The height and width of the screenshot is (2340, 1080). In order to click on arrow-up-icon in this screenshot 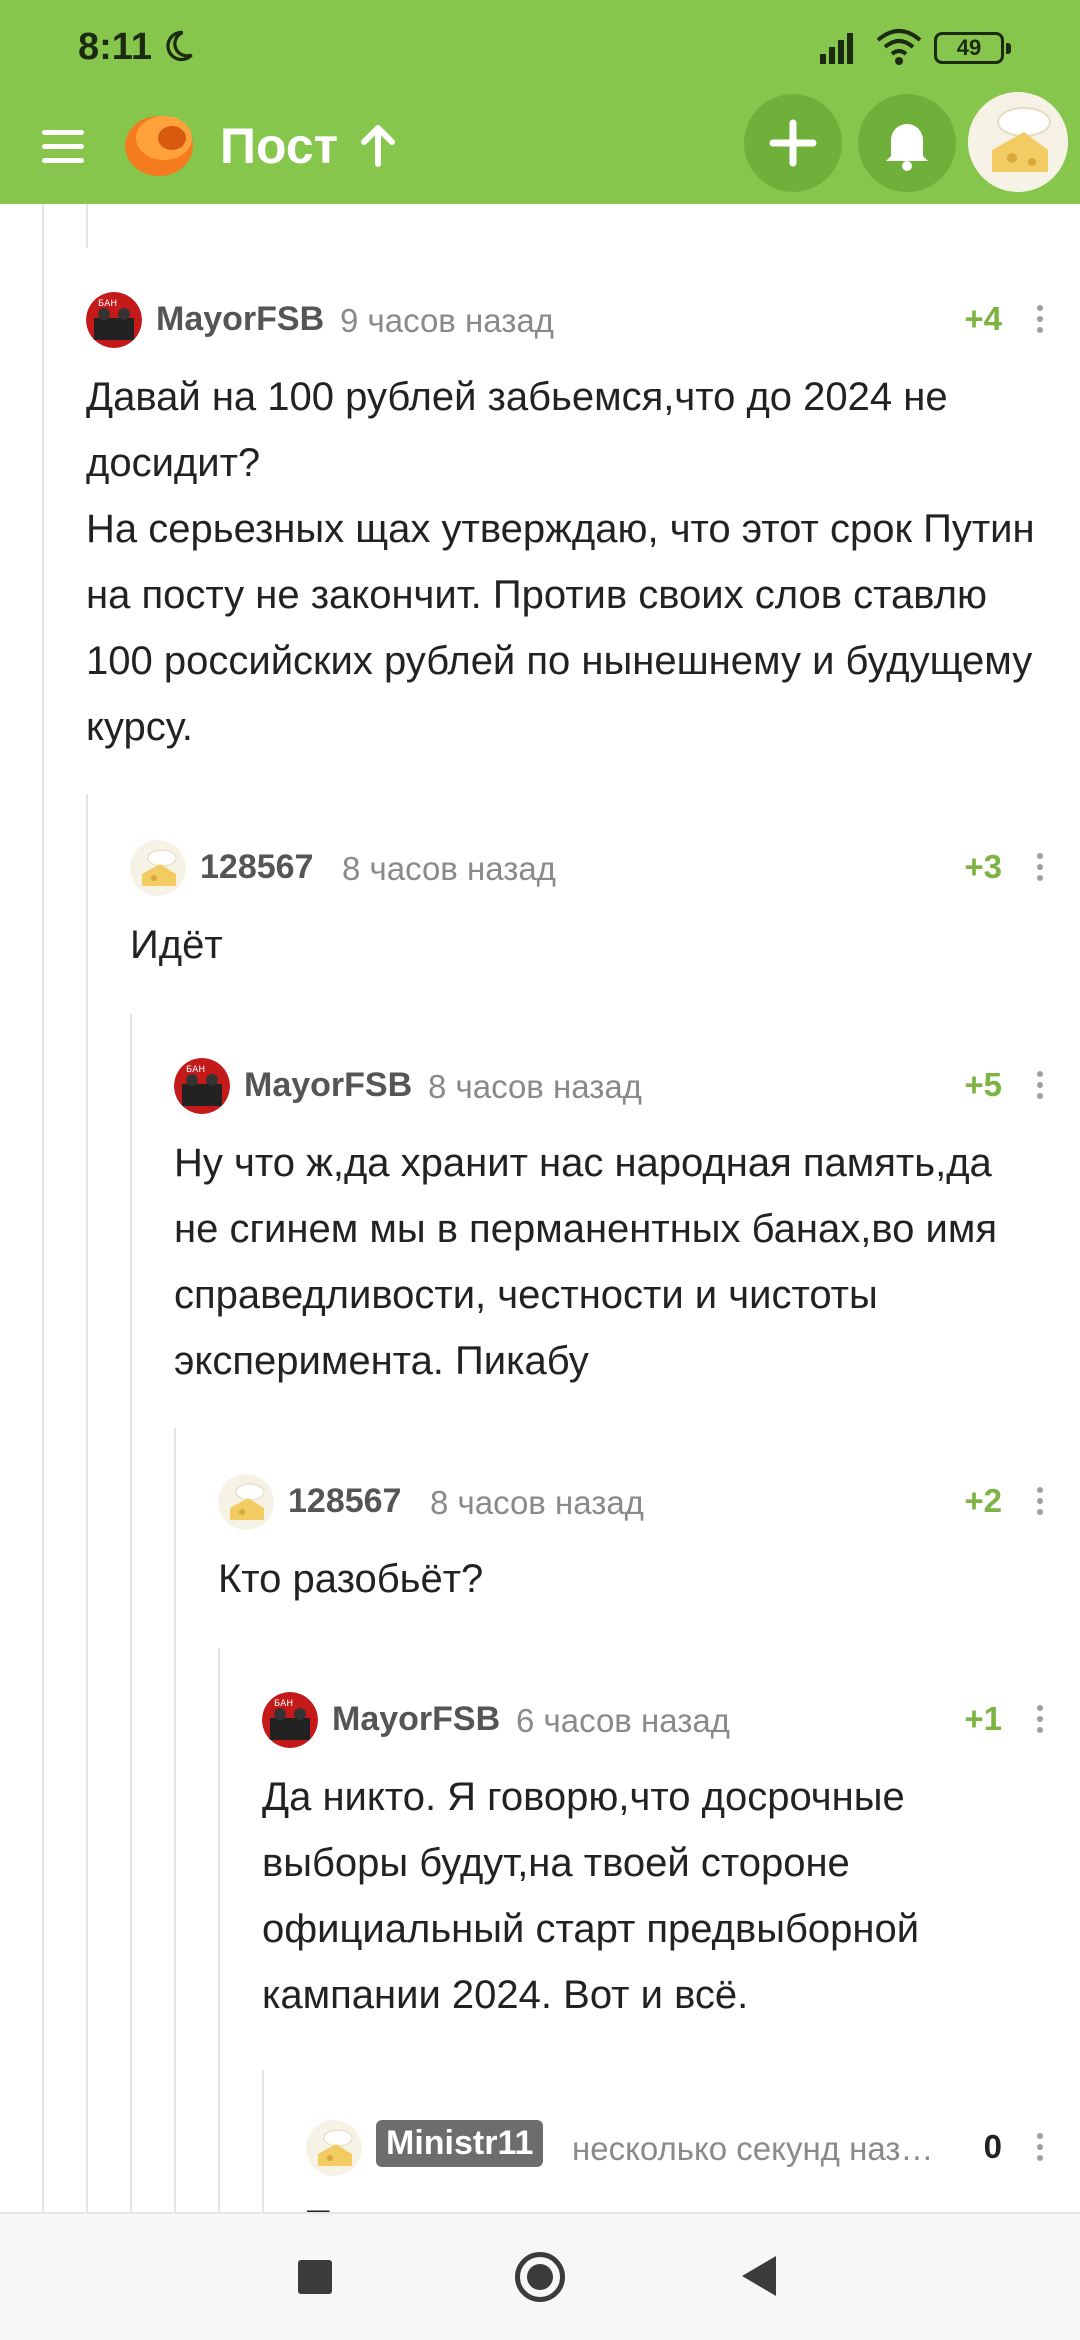, I will do `click(378, 146)`.